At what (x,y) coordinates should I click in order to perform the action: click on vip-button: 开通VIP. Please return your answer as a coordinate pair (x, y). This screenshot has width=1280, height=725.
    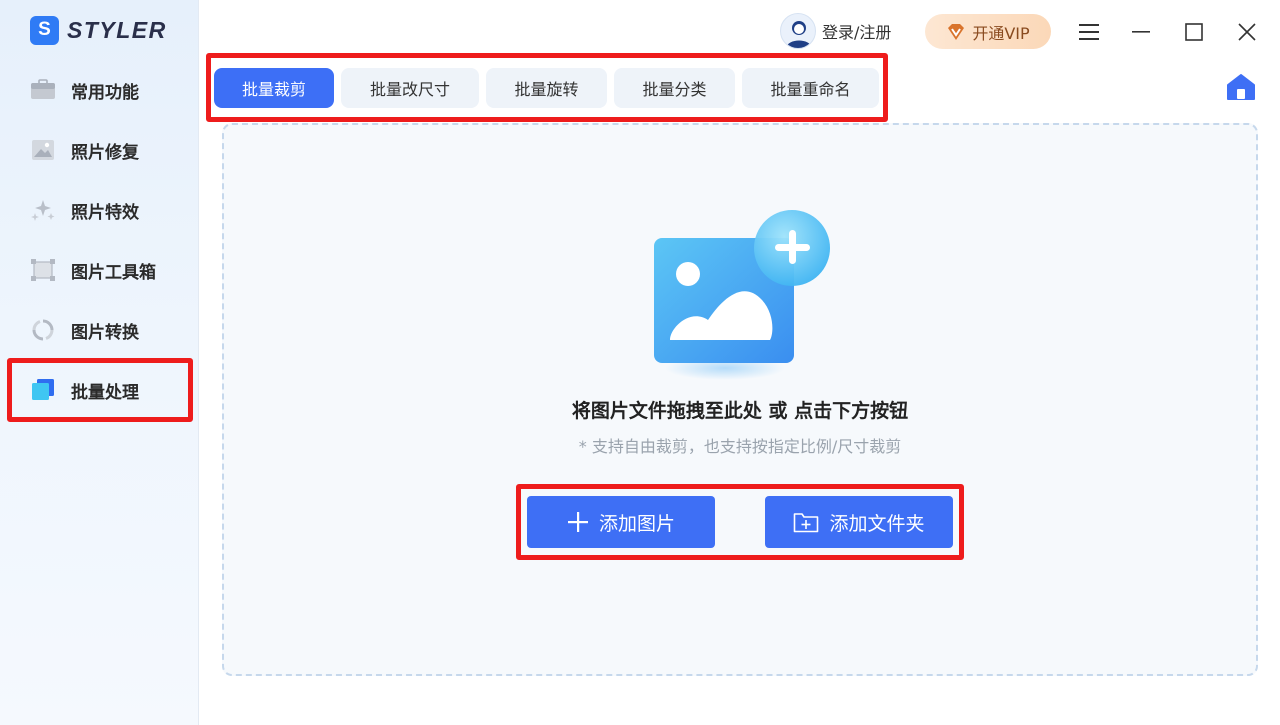
    Looking at the image, I should click on (988, 31).